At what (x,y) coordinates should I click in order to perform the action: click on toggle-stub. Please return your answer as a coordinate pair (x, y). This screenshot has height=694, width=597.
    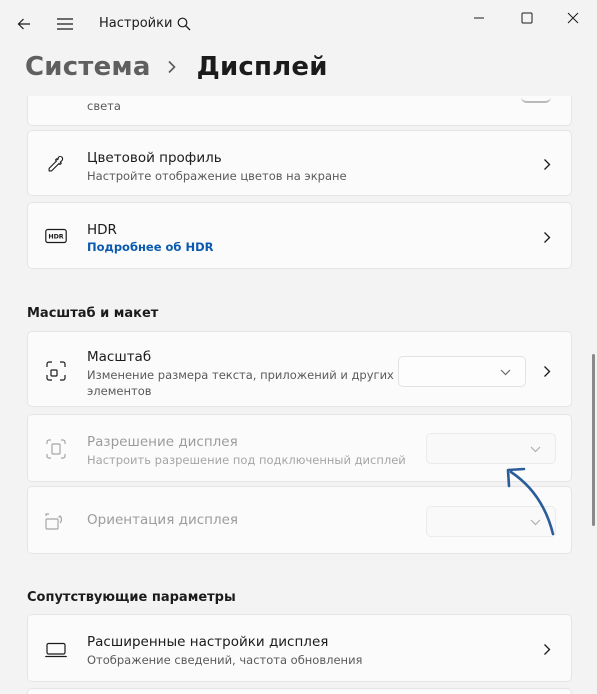
    Looking at the image, I should click on (536, 99).